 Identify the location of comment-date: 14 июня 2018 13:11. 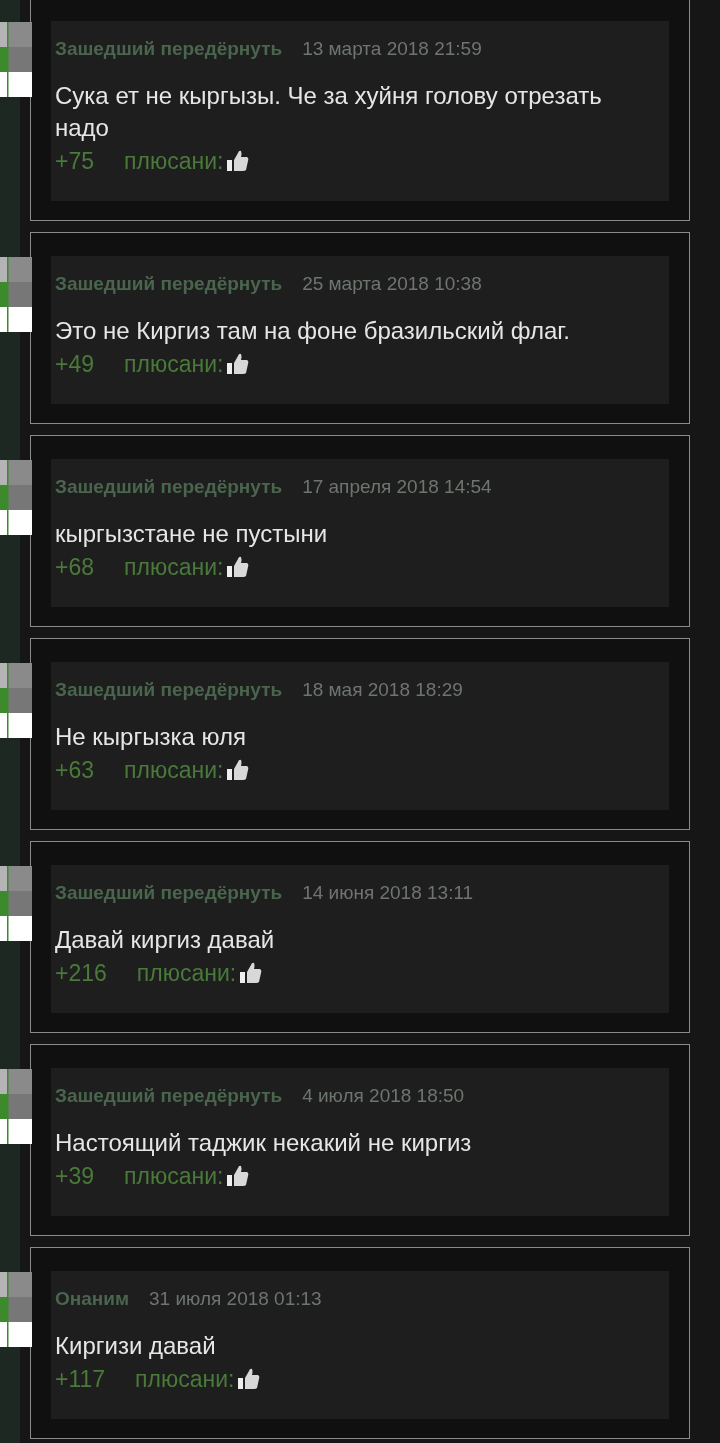
(388, 893).